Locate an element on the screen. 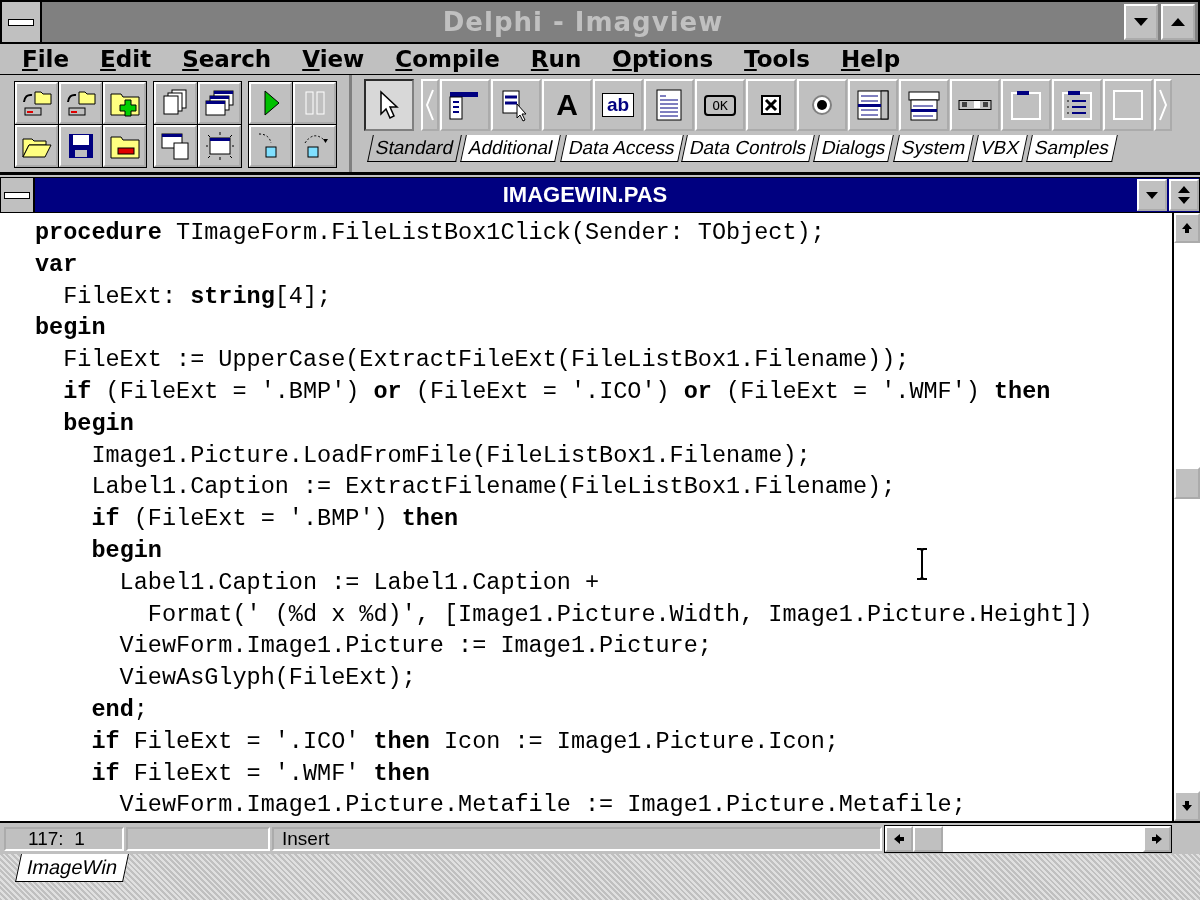 The height and width of the screenshot is (900, 1200). down-arrow-icon is located at coordinates (1187, 806).